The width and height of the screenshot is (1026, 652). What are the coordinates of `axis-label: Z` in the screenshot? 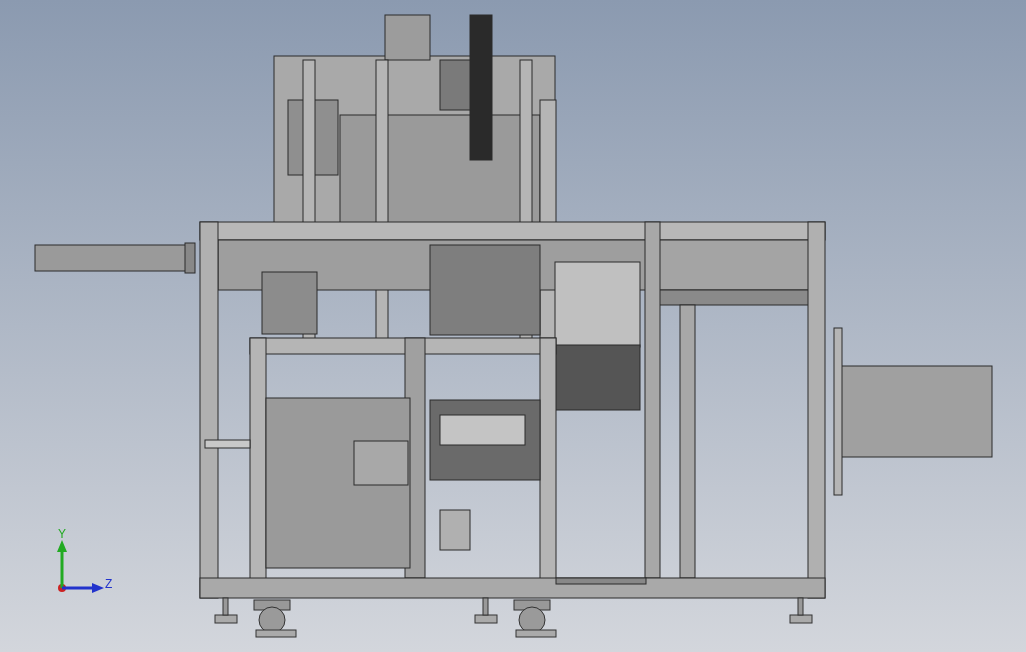 It's located at (109, 584).